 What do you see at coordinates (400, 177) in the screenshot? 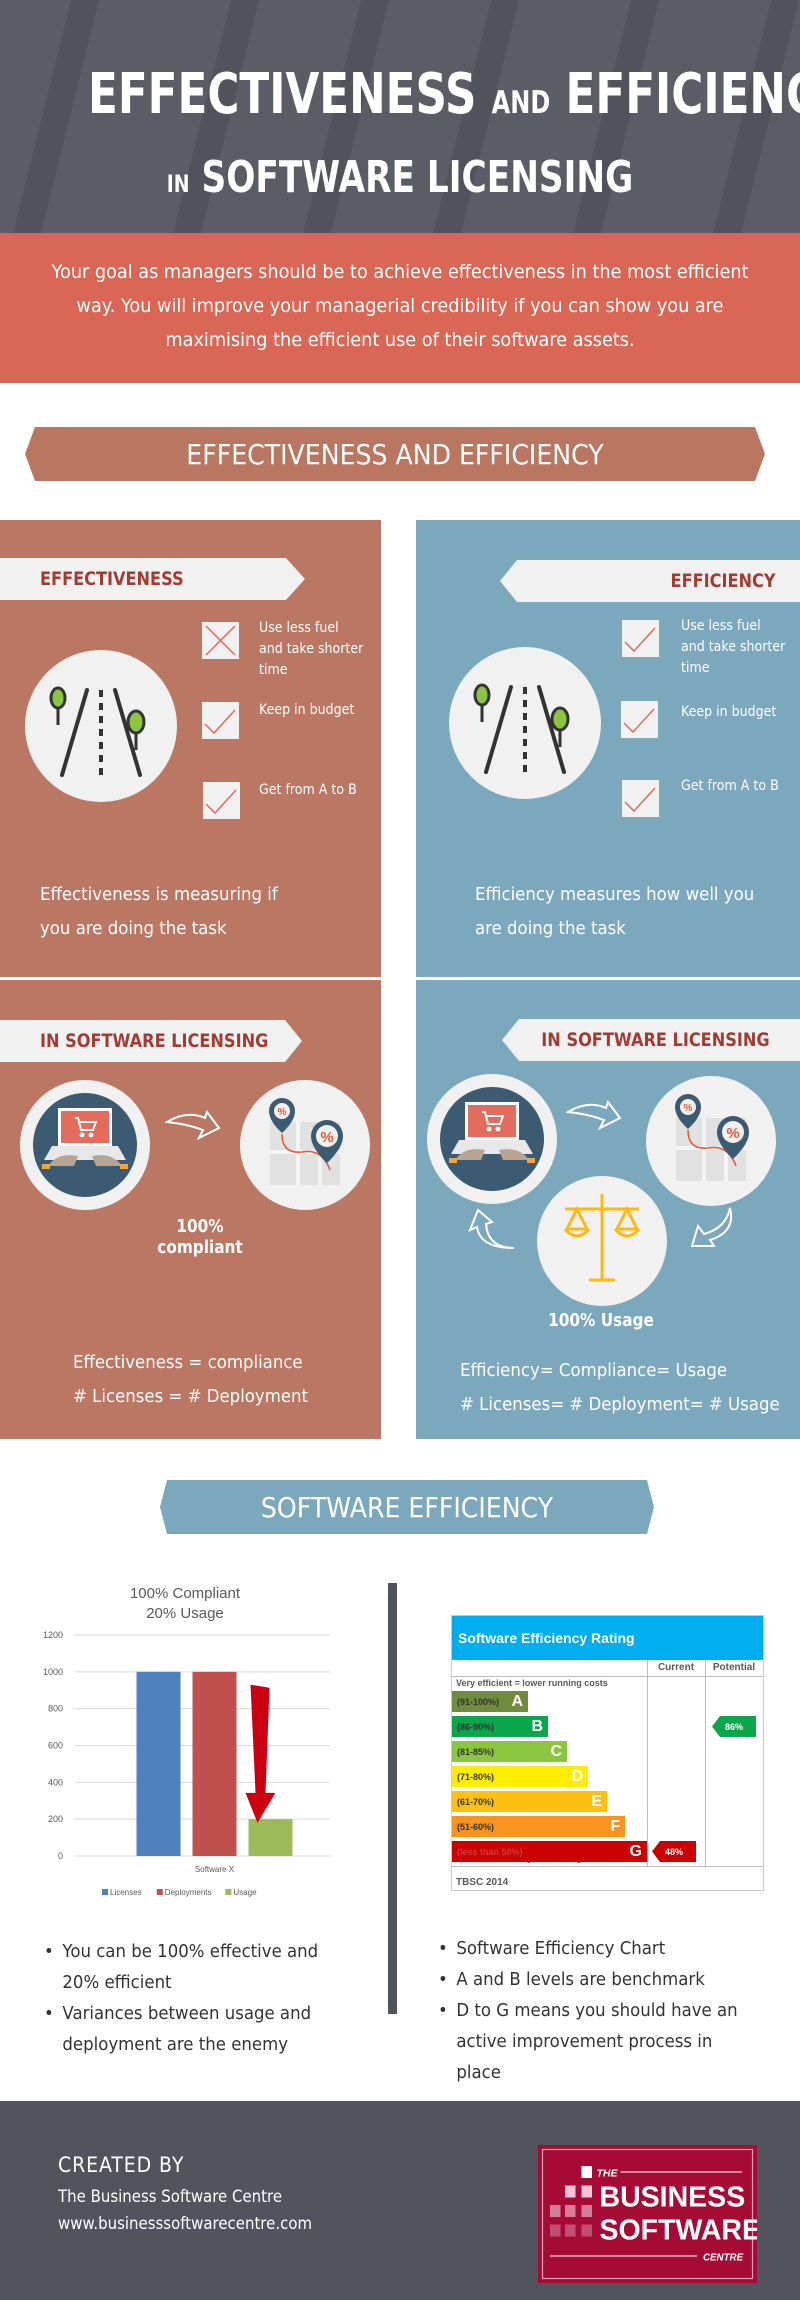
I see `page-subtitle: IN SOFTWARE LICENSING` at bounding box center [400, 177].